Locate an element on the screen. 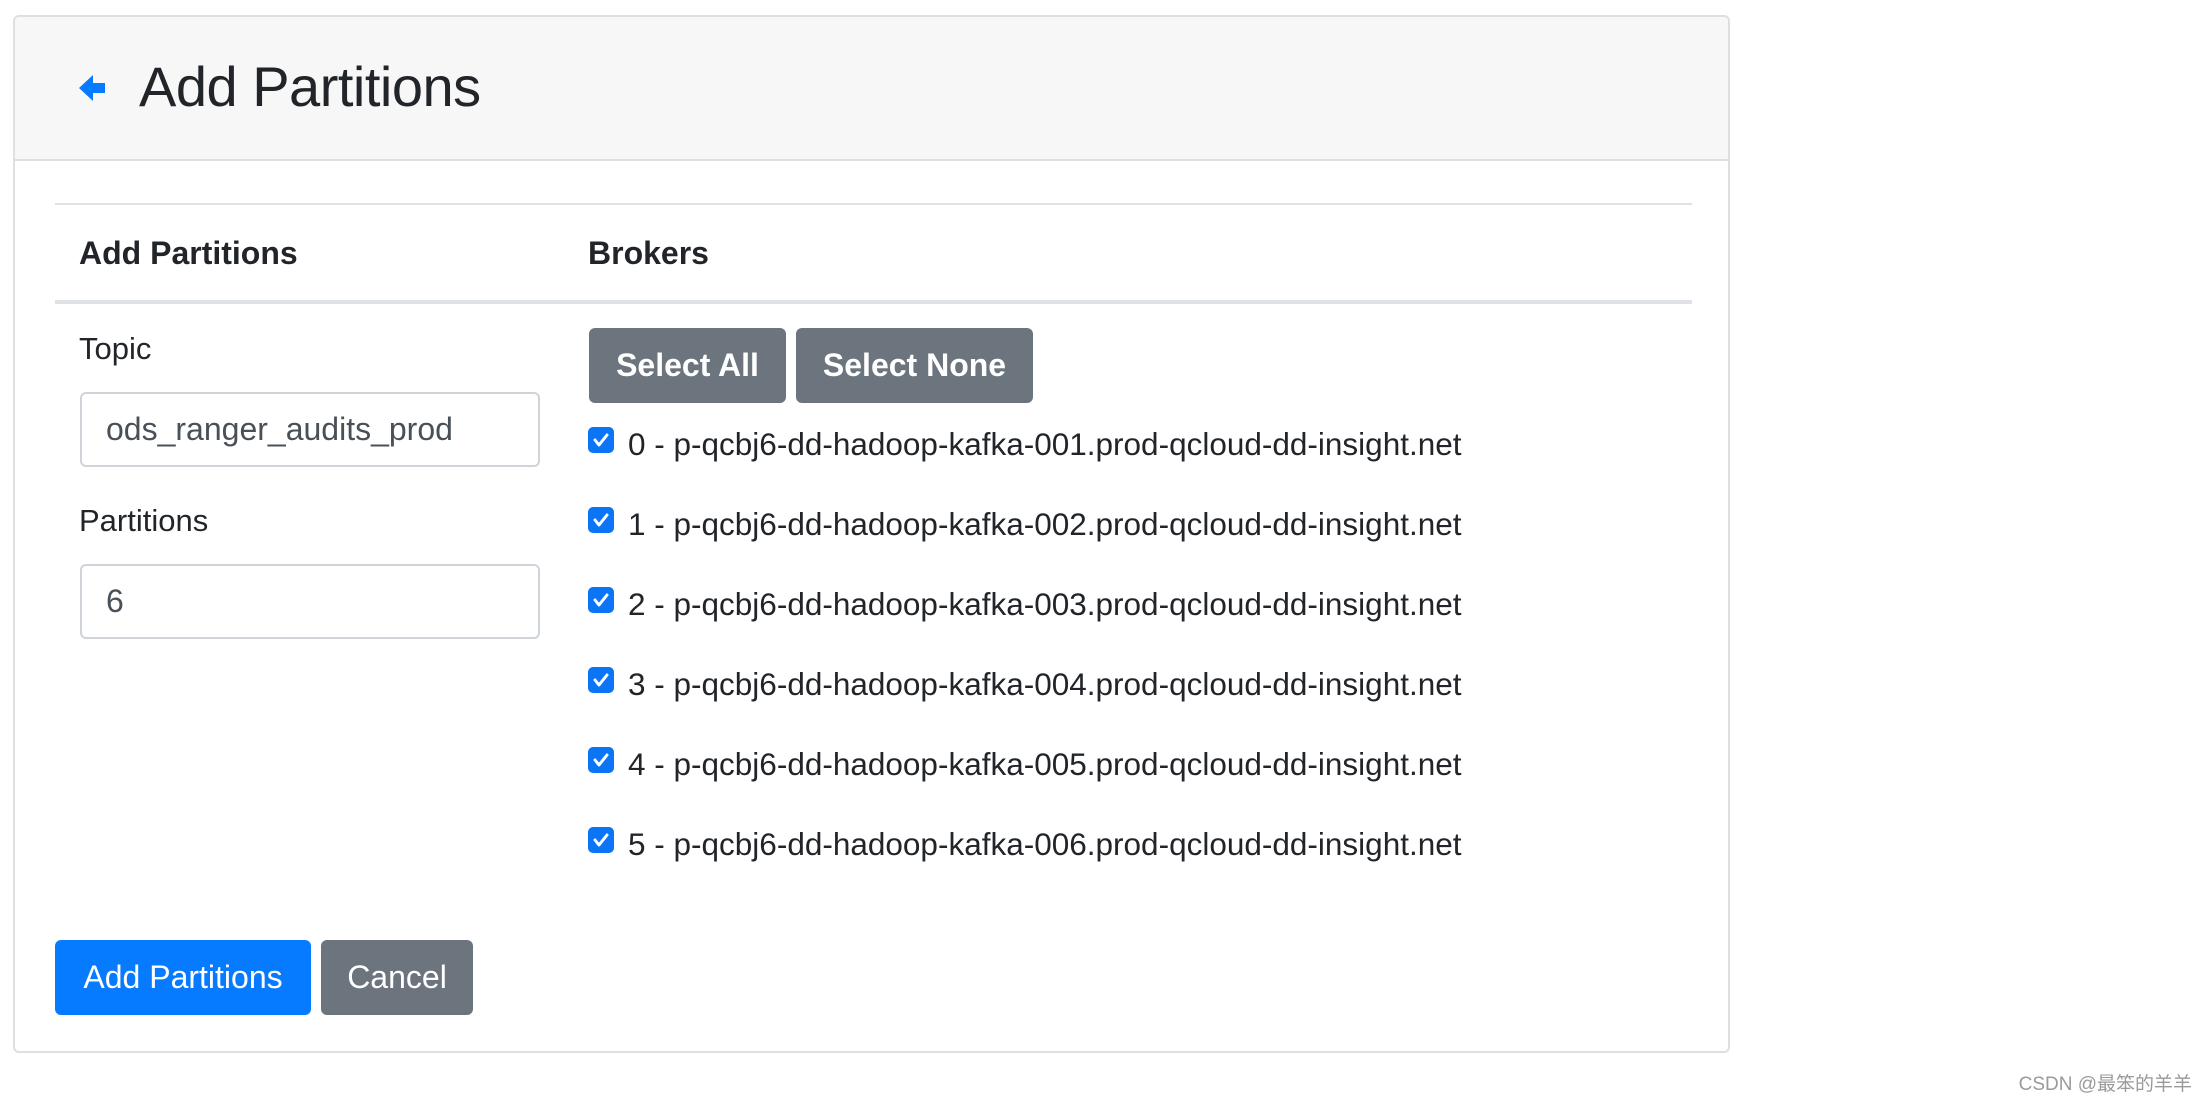 The width and height of the screenshot is (2206, 1102). partitions-label: Partitions is located at coordinates (144, 520).